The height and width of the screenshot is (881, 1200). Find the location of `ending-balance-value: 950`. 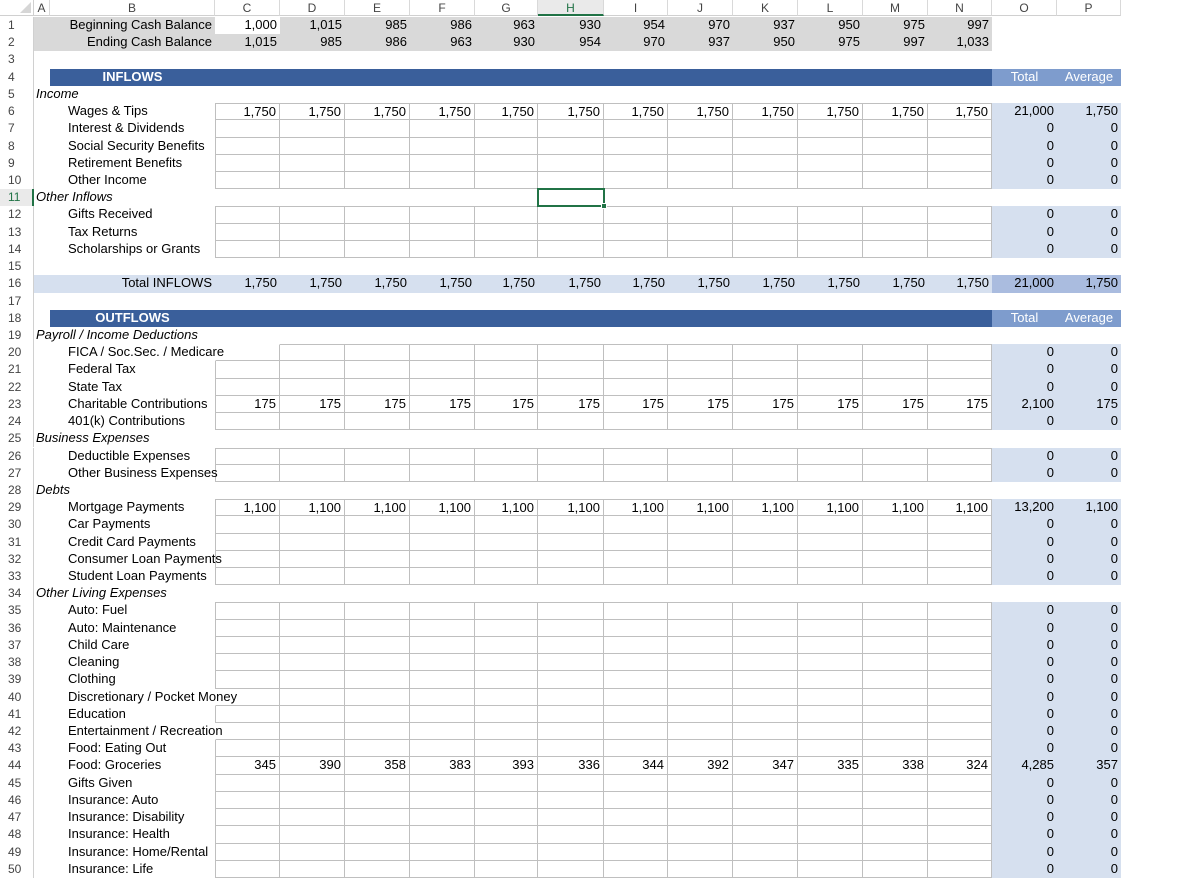

ending-balance-value: 950 is located at coordinates (765, 42).